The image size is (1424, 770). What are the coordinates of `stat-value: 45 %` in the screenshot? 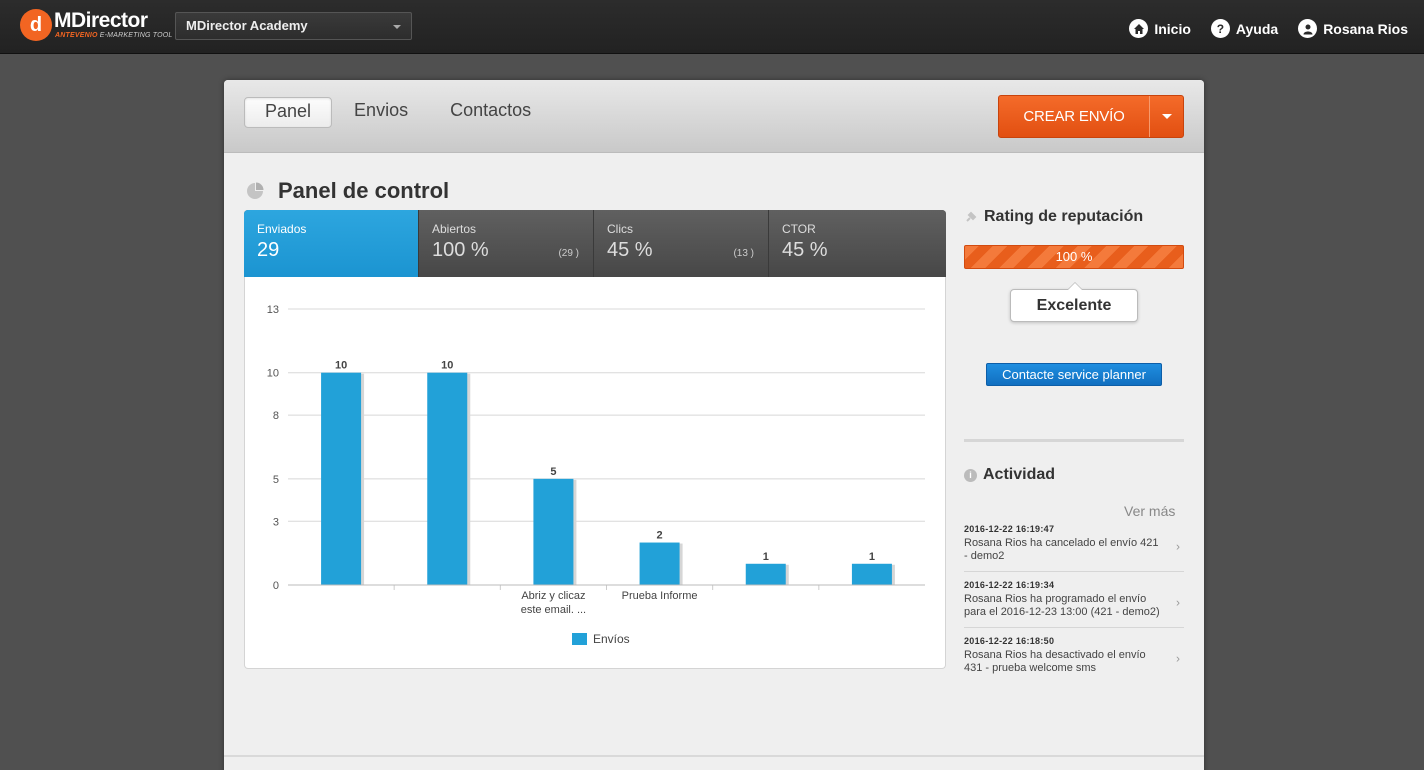 It's located at (805, 250).